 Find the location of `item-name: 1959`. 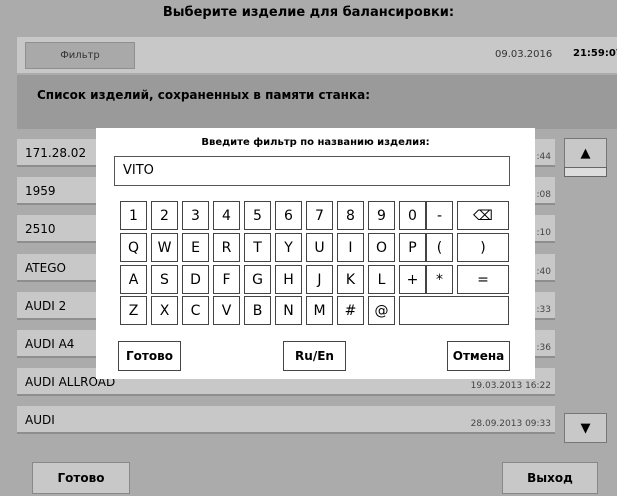

item-name: 1959 is located at coordinates (40, 191).